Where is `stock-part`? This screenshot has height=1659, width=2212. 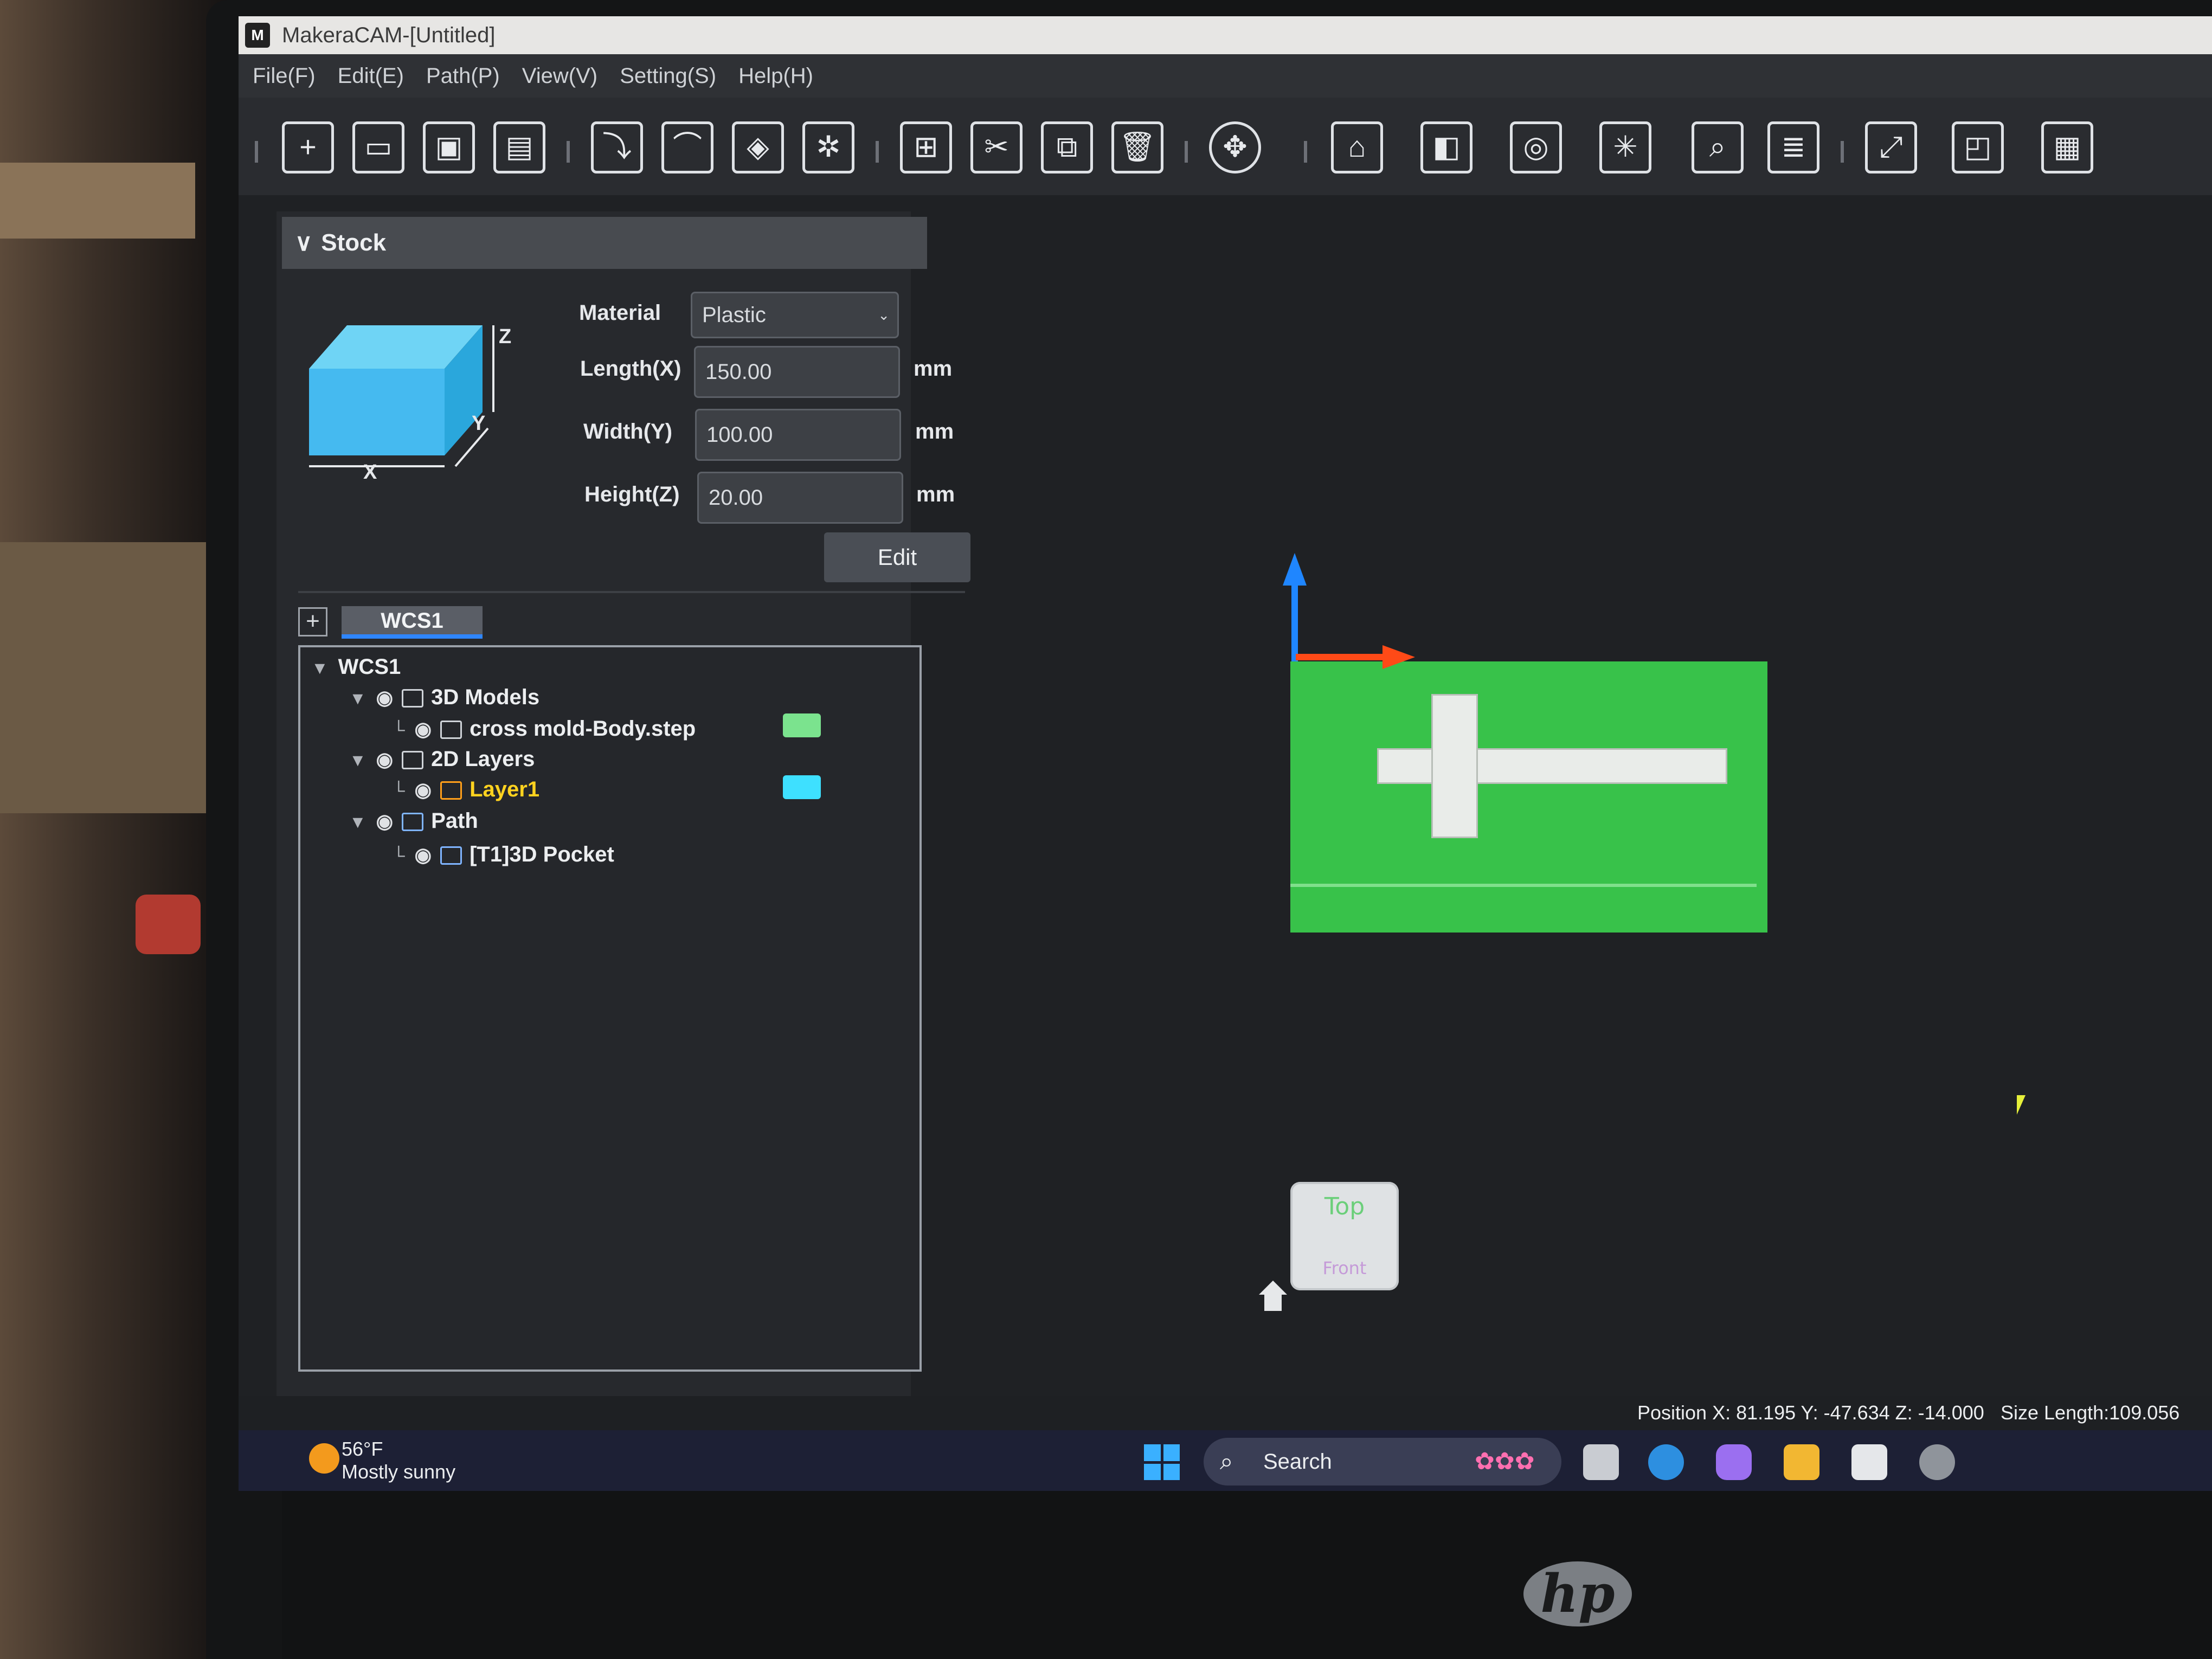 stock-part is located at coordinates (1528, 797).